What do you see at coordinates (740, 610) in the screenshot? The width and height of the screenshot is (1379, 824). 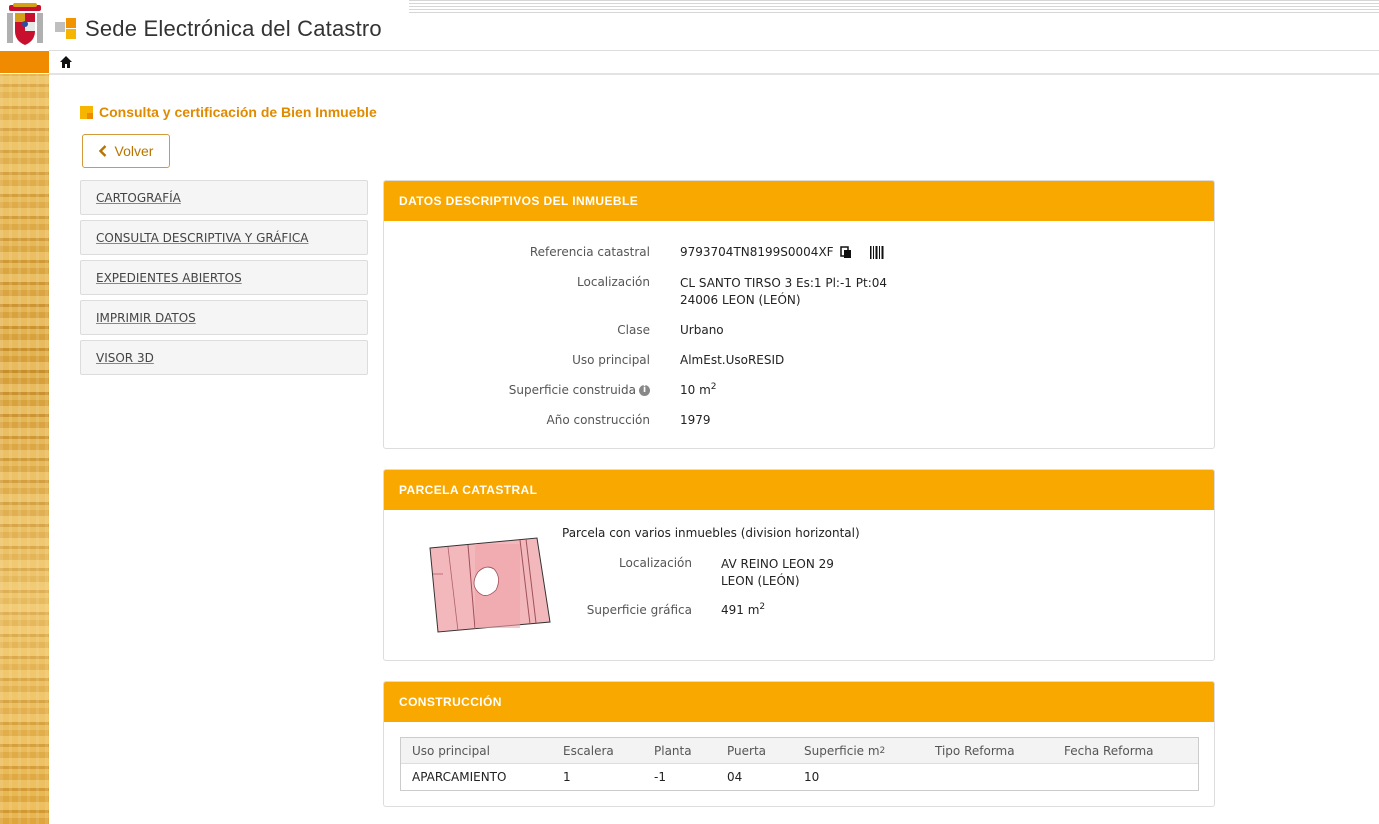 I see `parcela-superficie-value: 491 m` at bounding box center [740, 610].